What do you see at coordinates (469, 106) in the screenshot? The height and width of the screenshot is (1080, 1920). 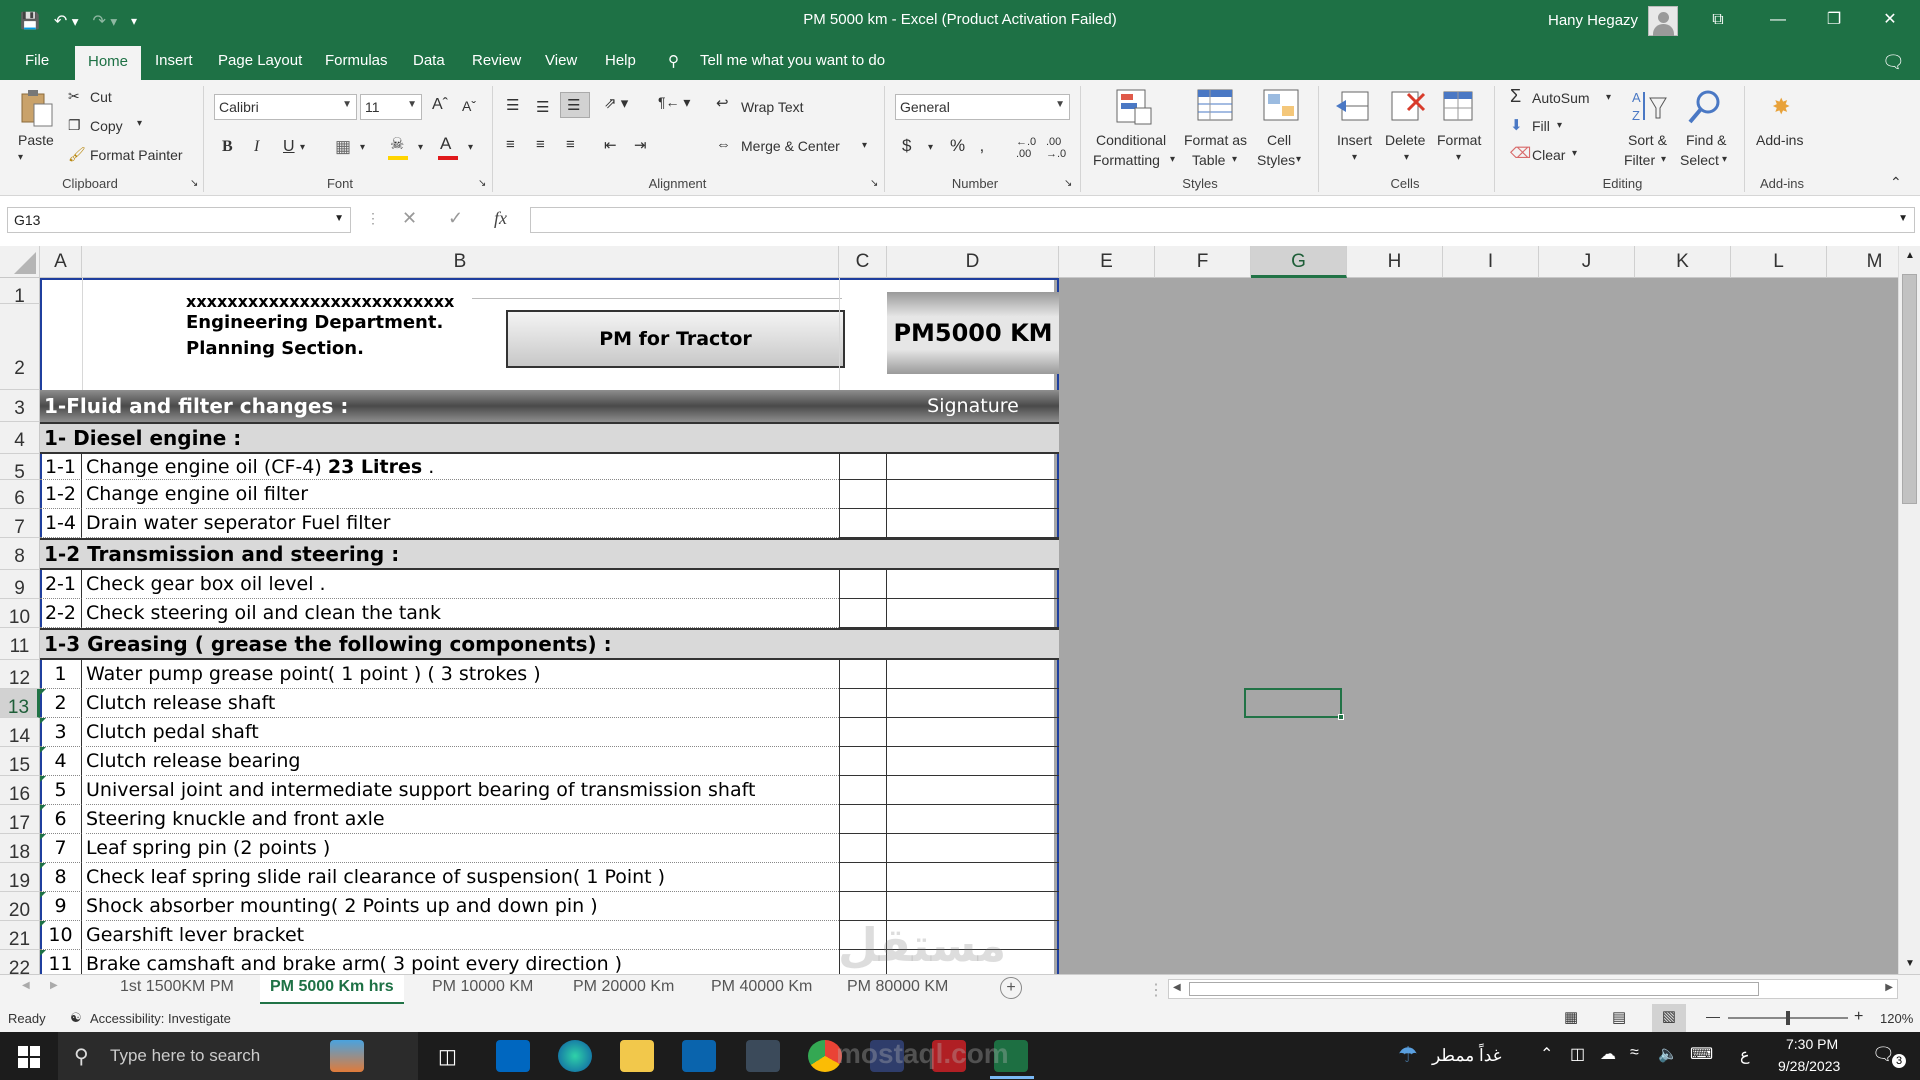 I see `decrease-font-icon: Aˇ` at bounding box center [469, 106].